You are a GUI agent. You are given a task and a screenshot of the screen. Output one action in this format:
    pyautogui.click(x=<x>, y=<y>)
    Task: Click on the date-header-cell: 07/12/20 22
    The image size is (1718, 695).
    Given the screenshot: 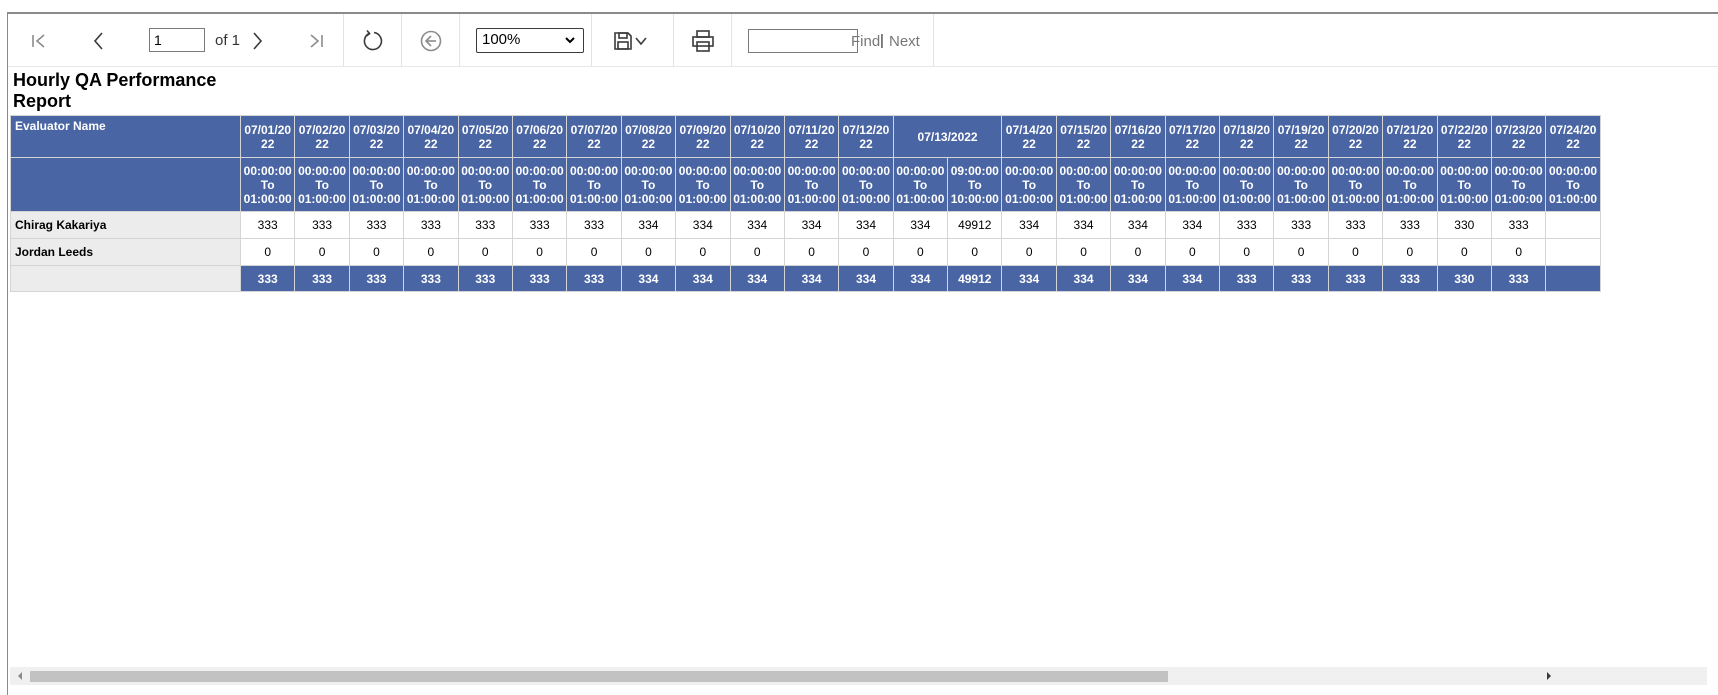 What is the action you would take?
    pyautogui.click(x=866, y=136)
    